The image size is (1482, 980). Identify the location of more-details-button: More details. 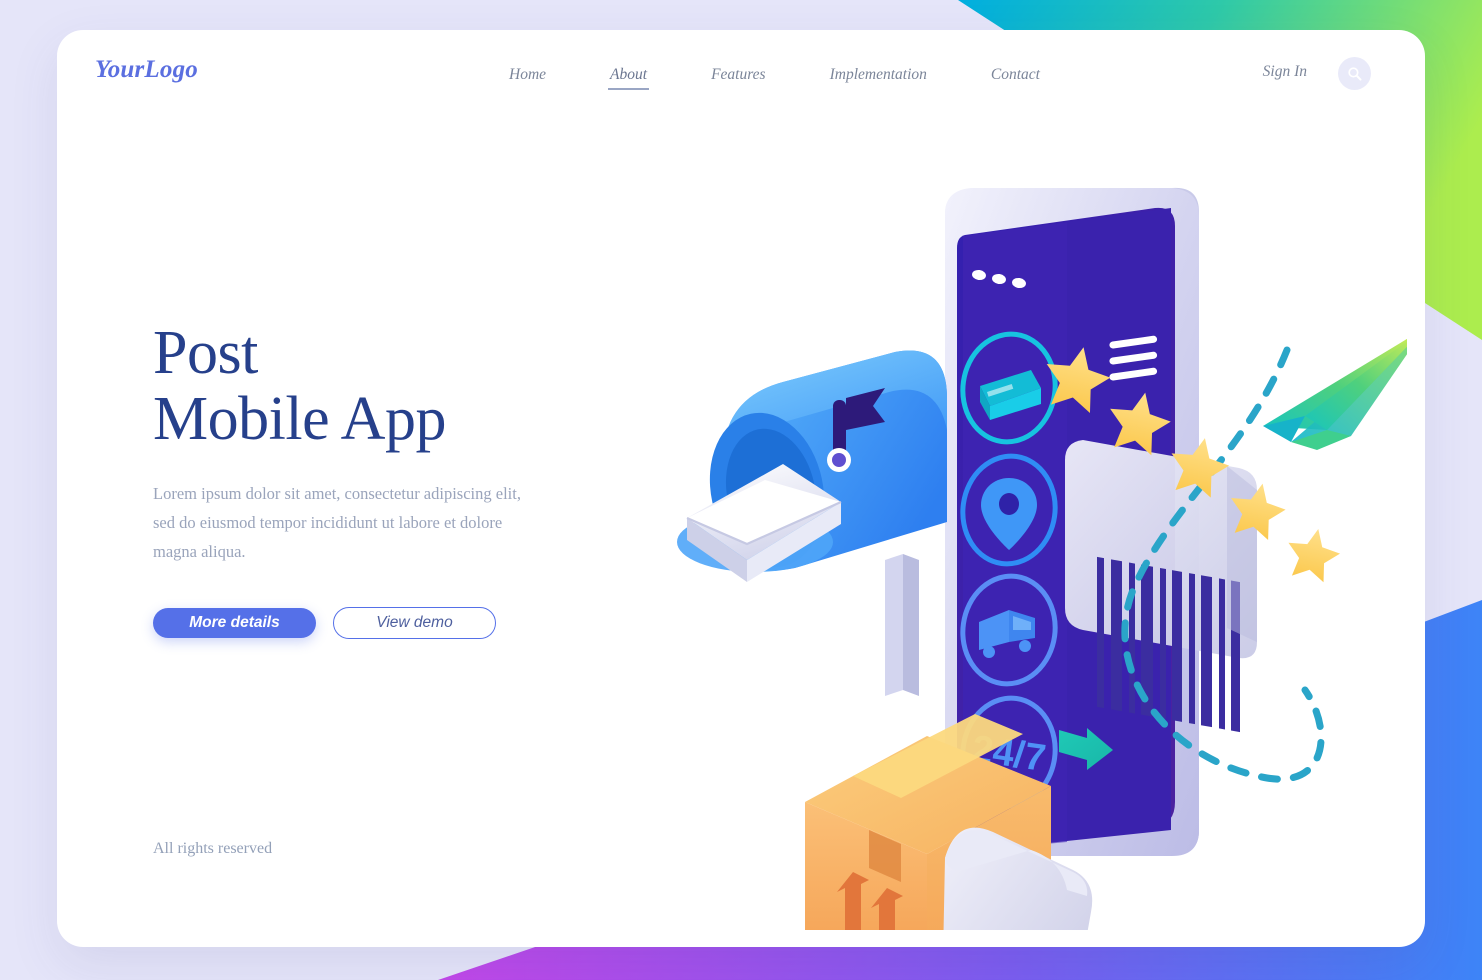
(234, 622).